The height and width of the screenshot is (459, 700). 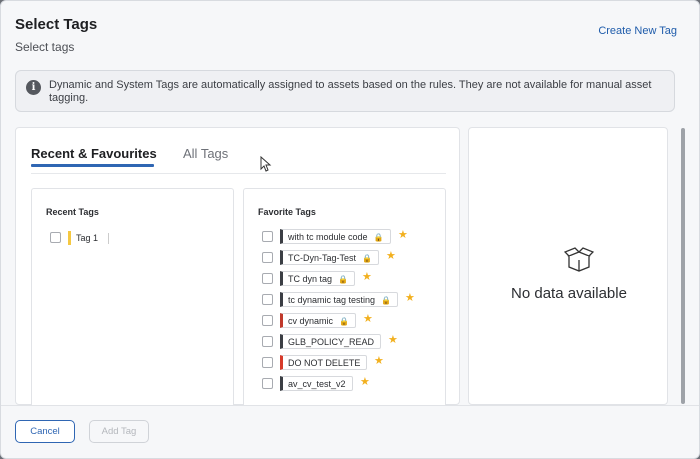 What do you see at coordinates (72, 212) in the screenshot?
I see `recent-tags-title: Recent Tags` at bounding box center [72, 212].